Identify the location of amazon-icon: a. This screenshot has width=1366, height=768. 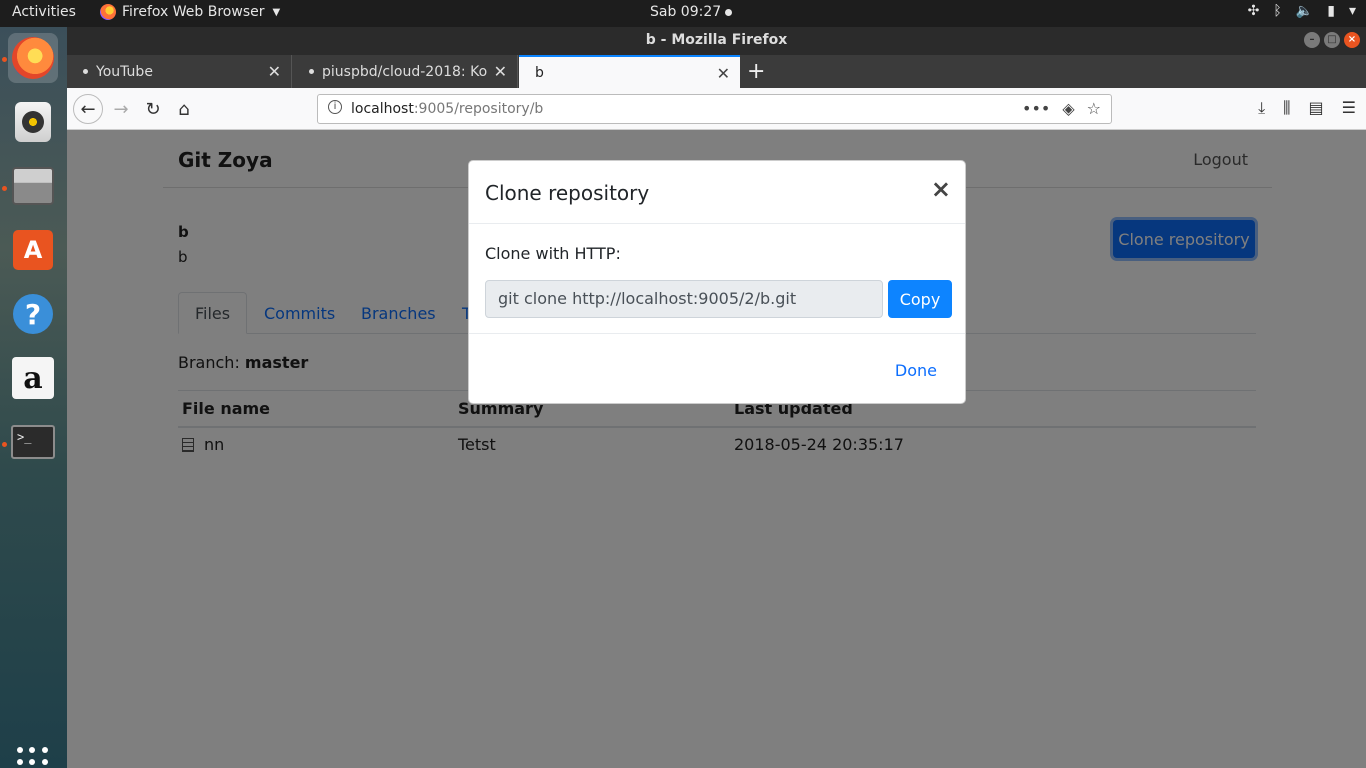
(33, 378).